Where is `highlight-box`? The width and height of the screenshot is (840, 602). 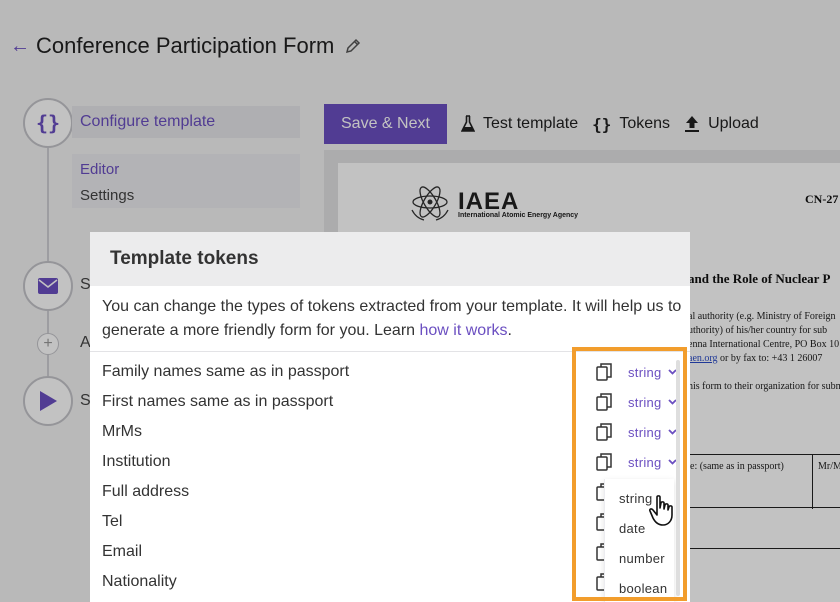
highlight-box is located at coordinates (629, 474).